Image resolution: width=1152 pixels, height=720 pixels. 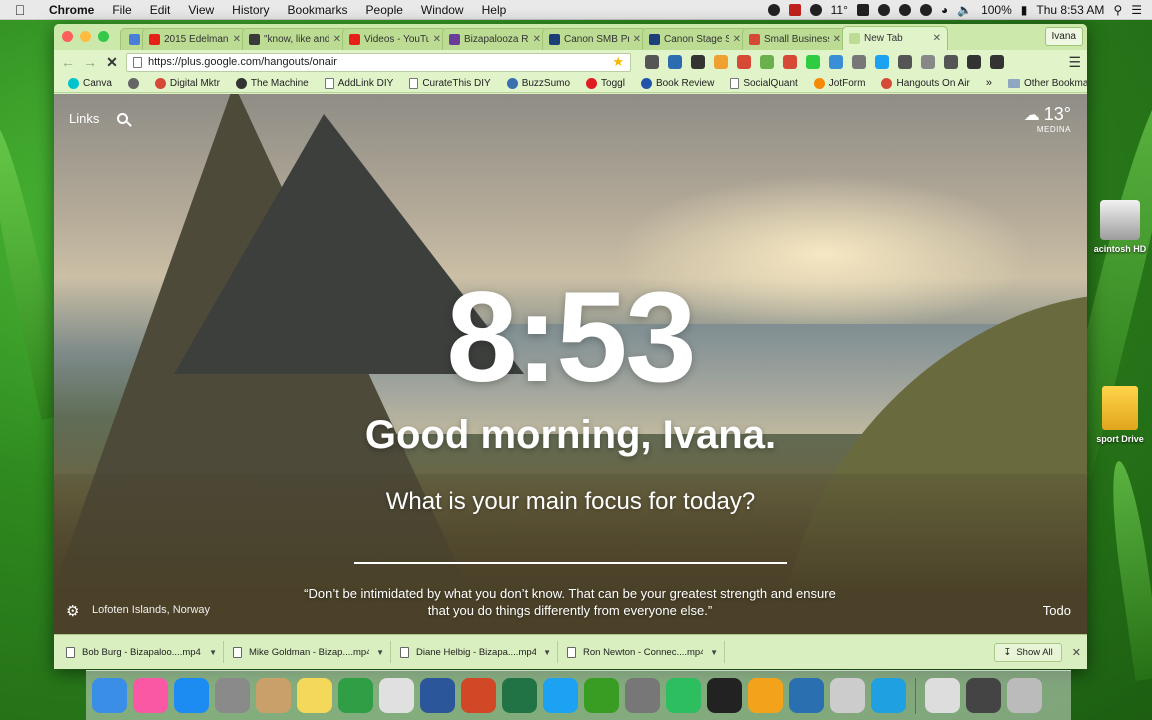 What do you see at coordinates (895, 38) in the screenshot?
I see `tab-new-tab: New Tab ✕` at bounding box center [895, 38].